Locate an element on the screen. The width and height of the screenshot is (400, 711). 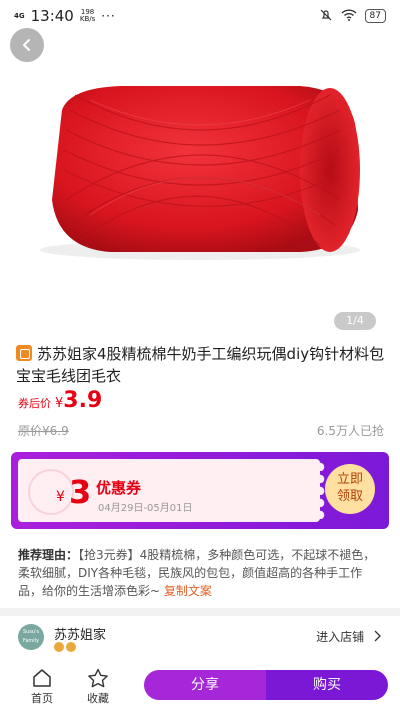
coupon-valid-dates: 04月29日-05月01日 is located at coordinates (145, 508).